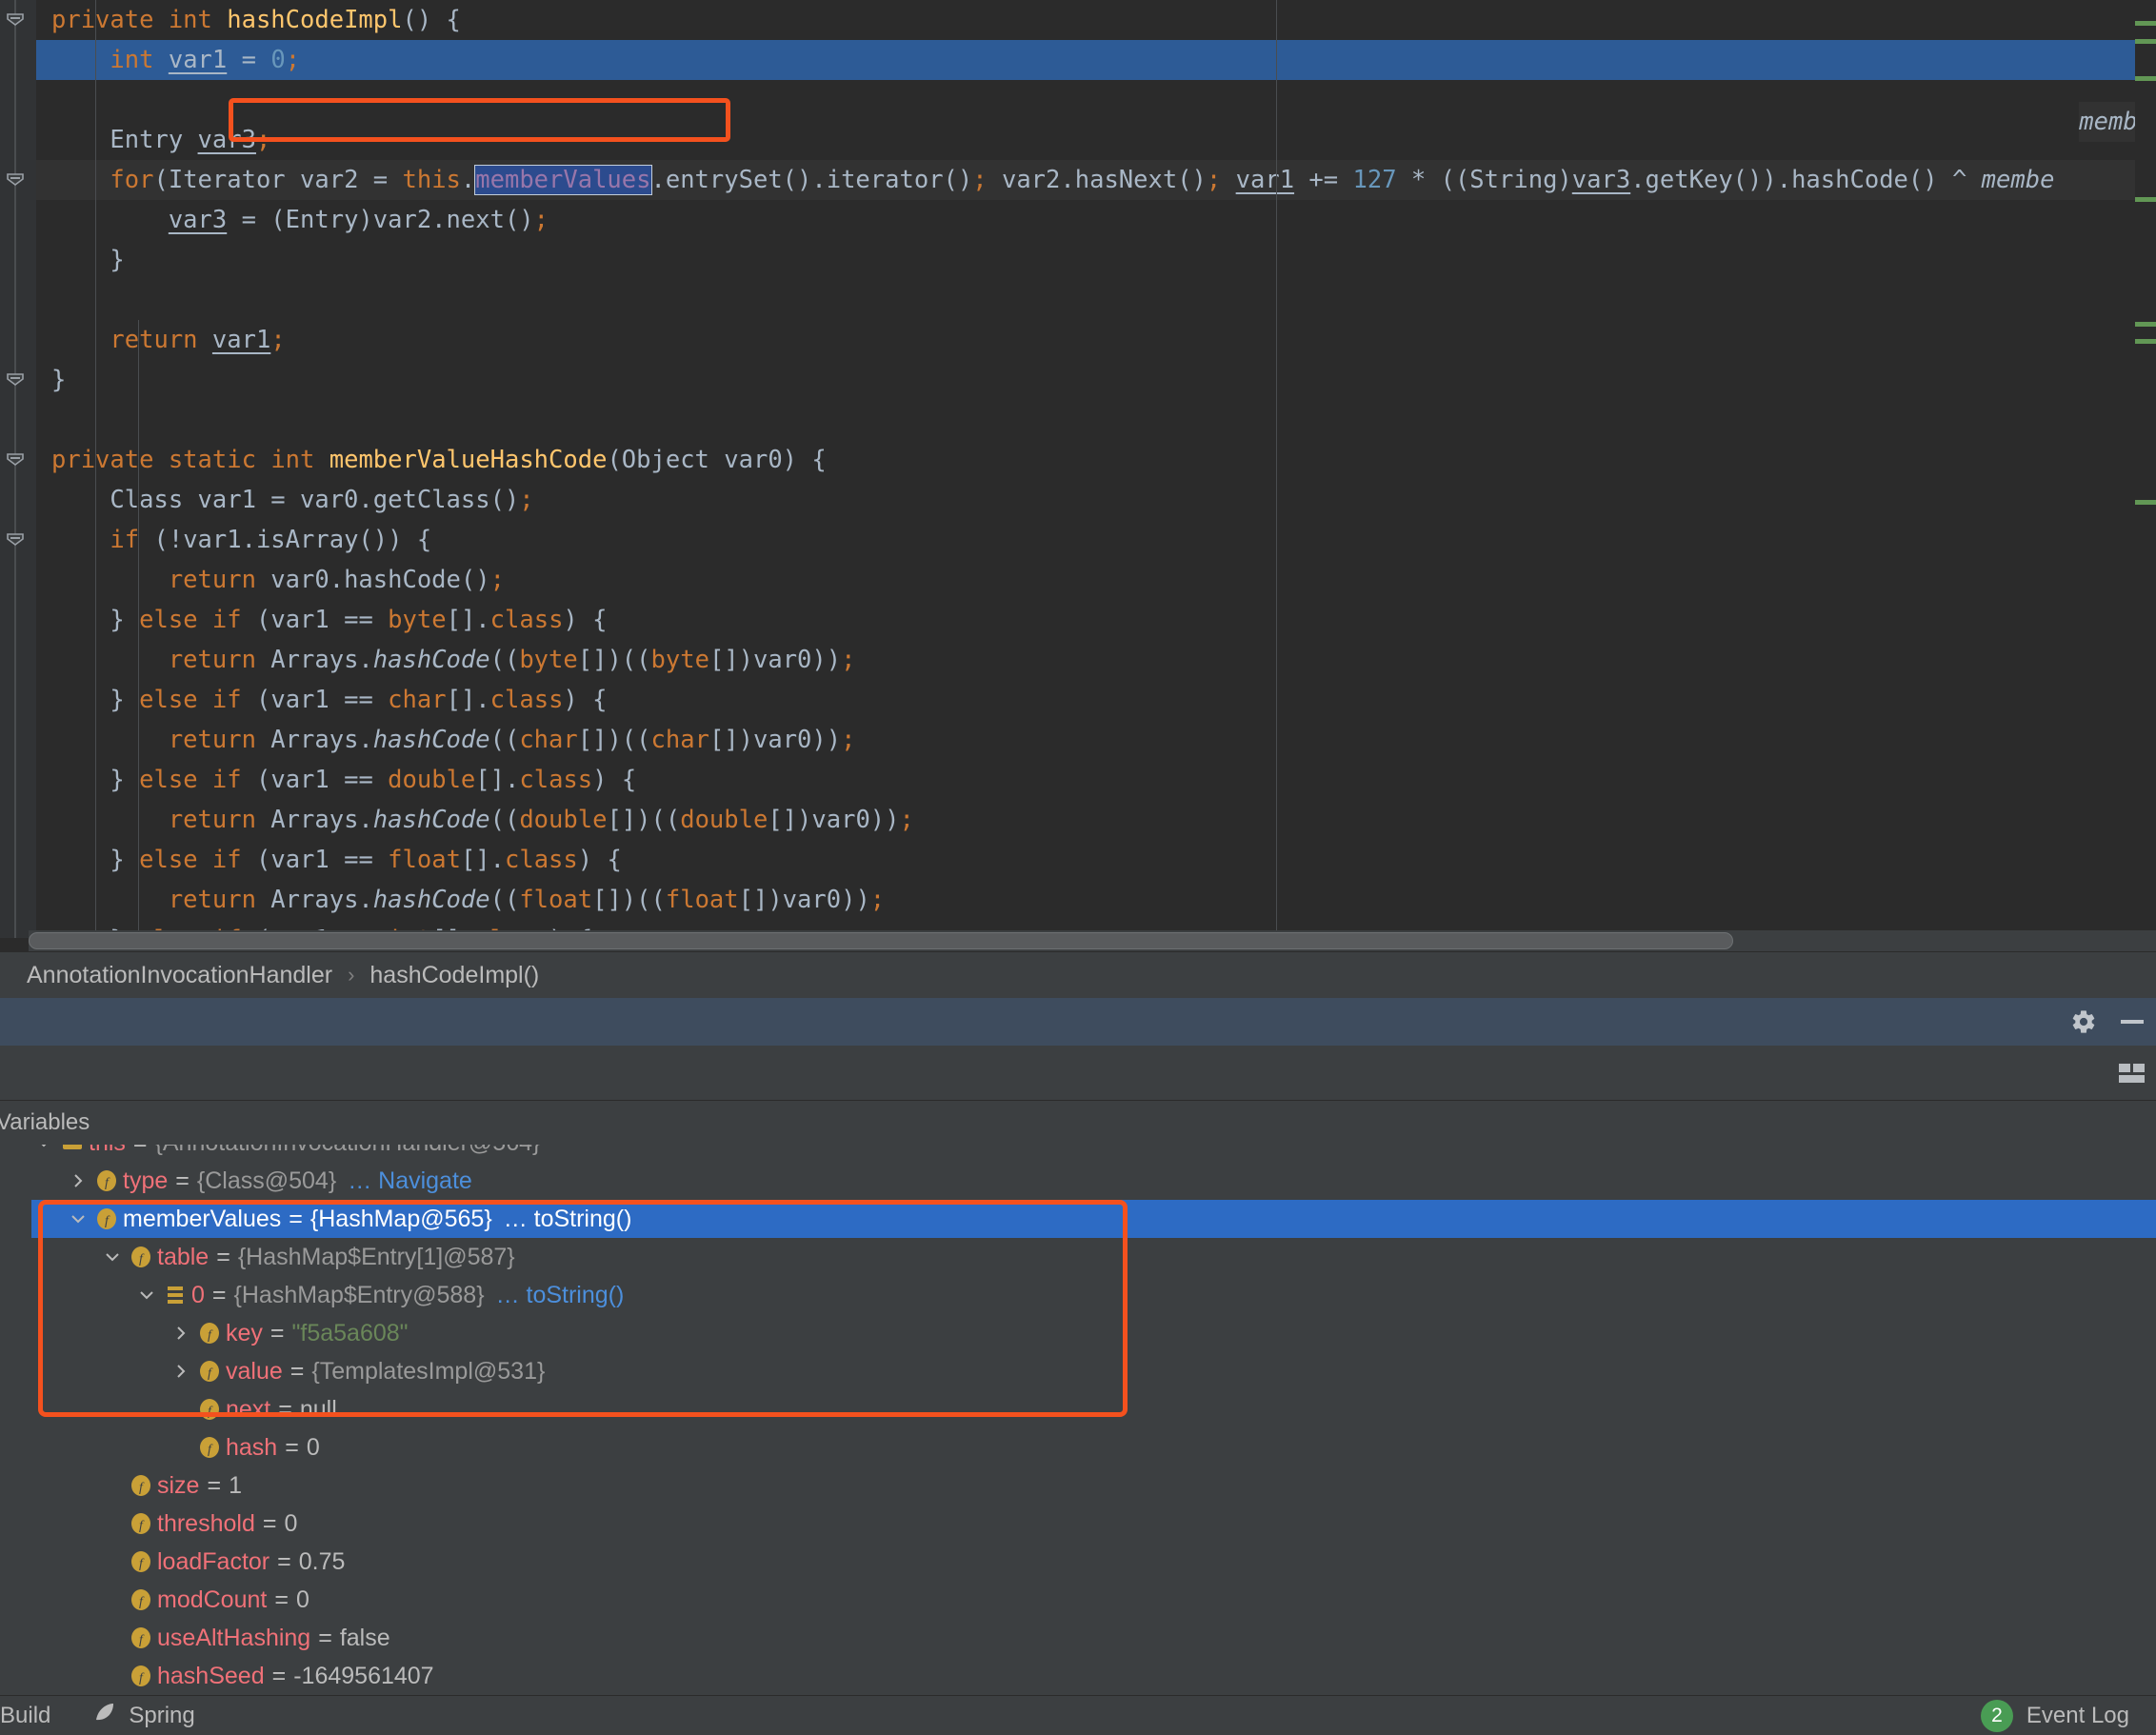 The width and height of the screenshot is (2156, 1735). Describe the element at coordinates (291, 1523) in the screenshot. I see `variable-value: 0` at that location.